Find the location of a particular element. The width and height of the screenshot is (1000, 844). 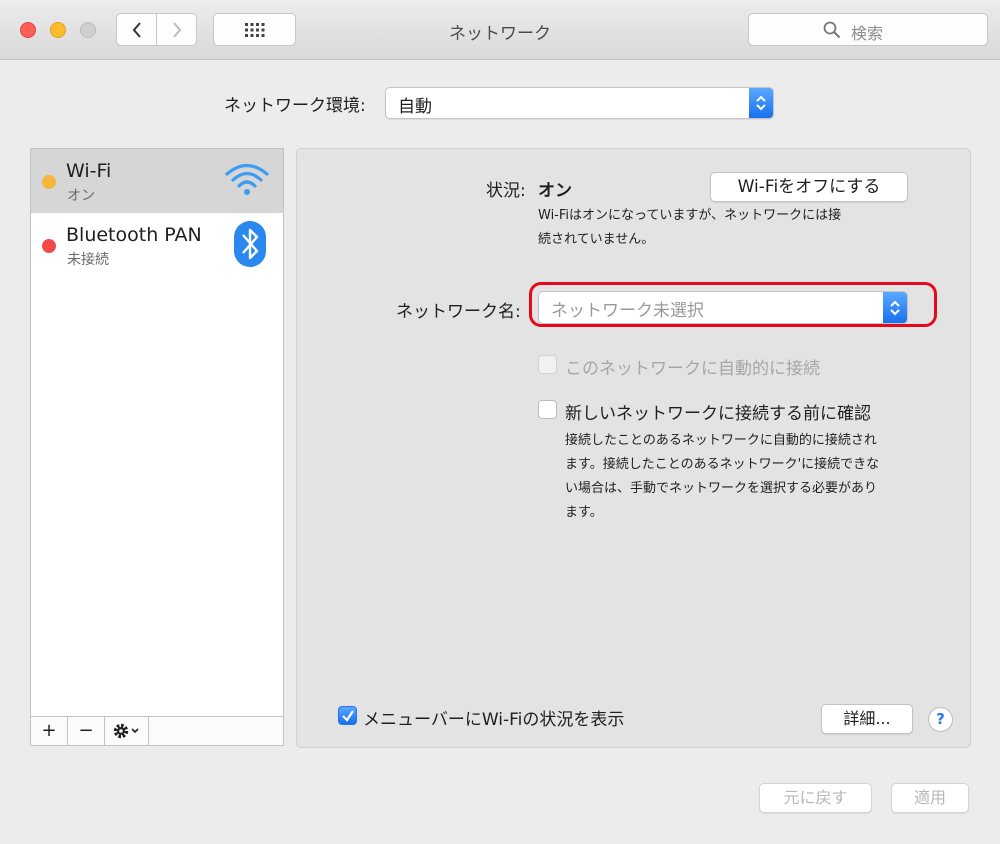

status-label: 状況: is located at coordinates (506, 191).